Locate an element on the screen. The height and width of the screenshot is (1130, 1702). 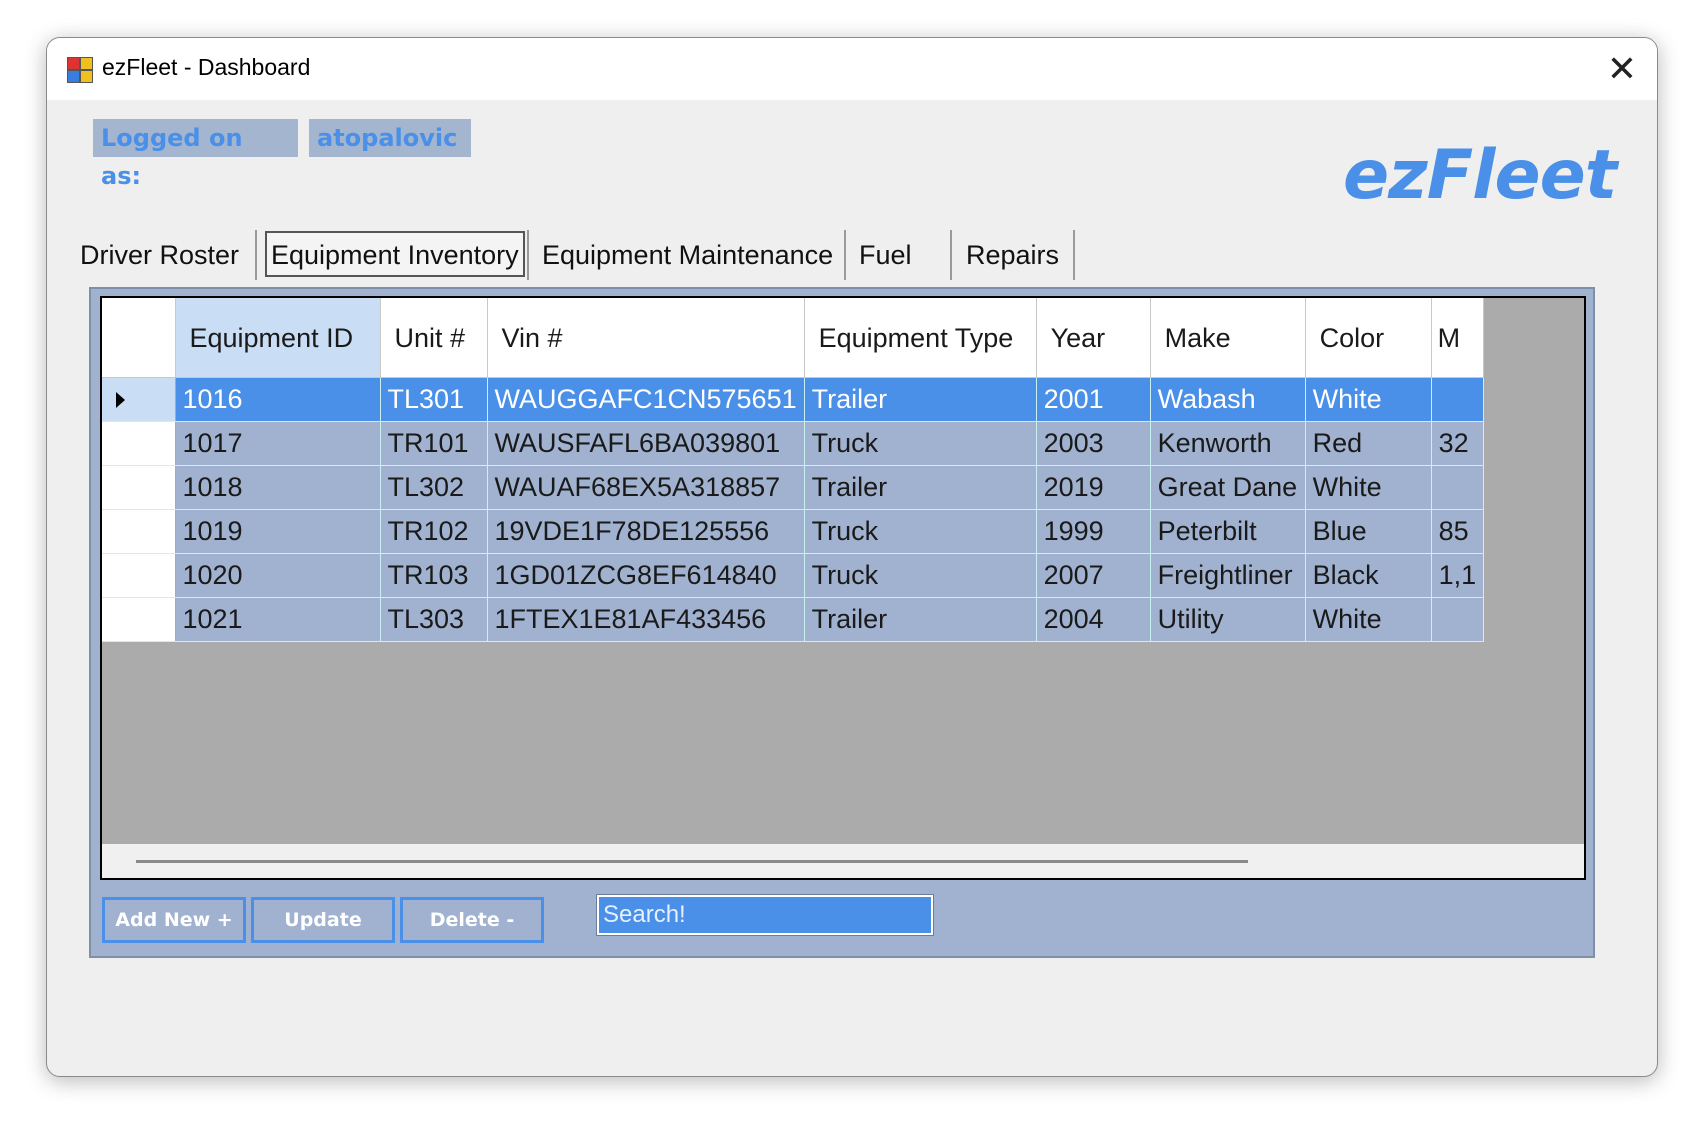
cell-color: Blue is located at coordinates (1368, 531).